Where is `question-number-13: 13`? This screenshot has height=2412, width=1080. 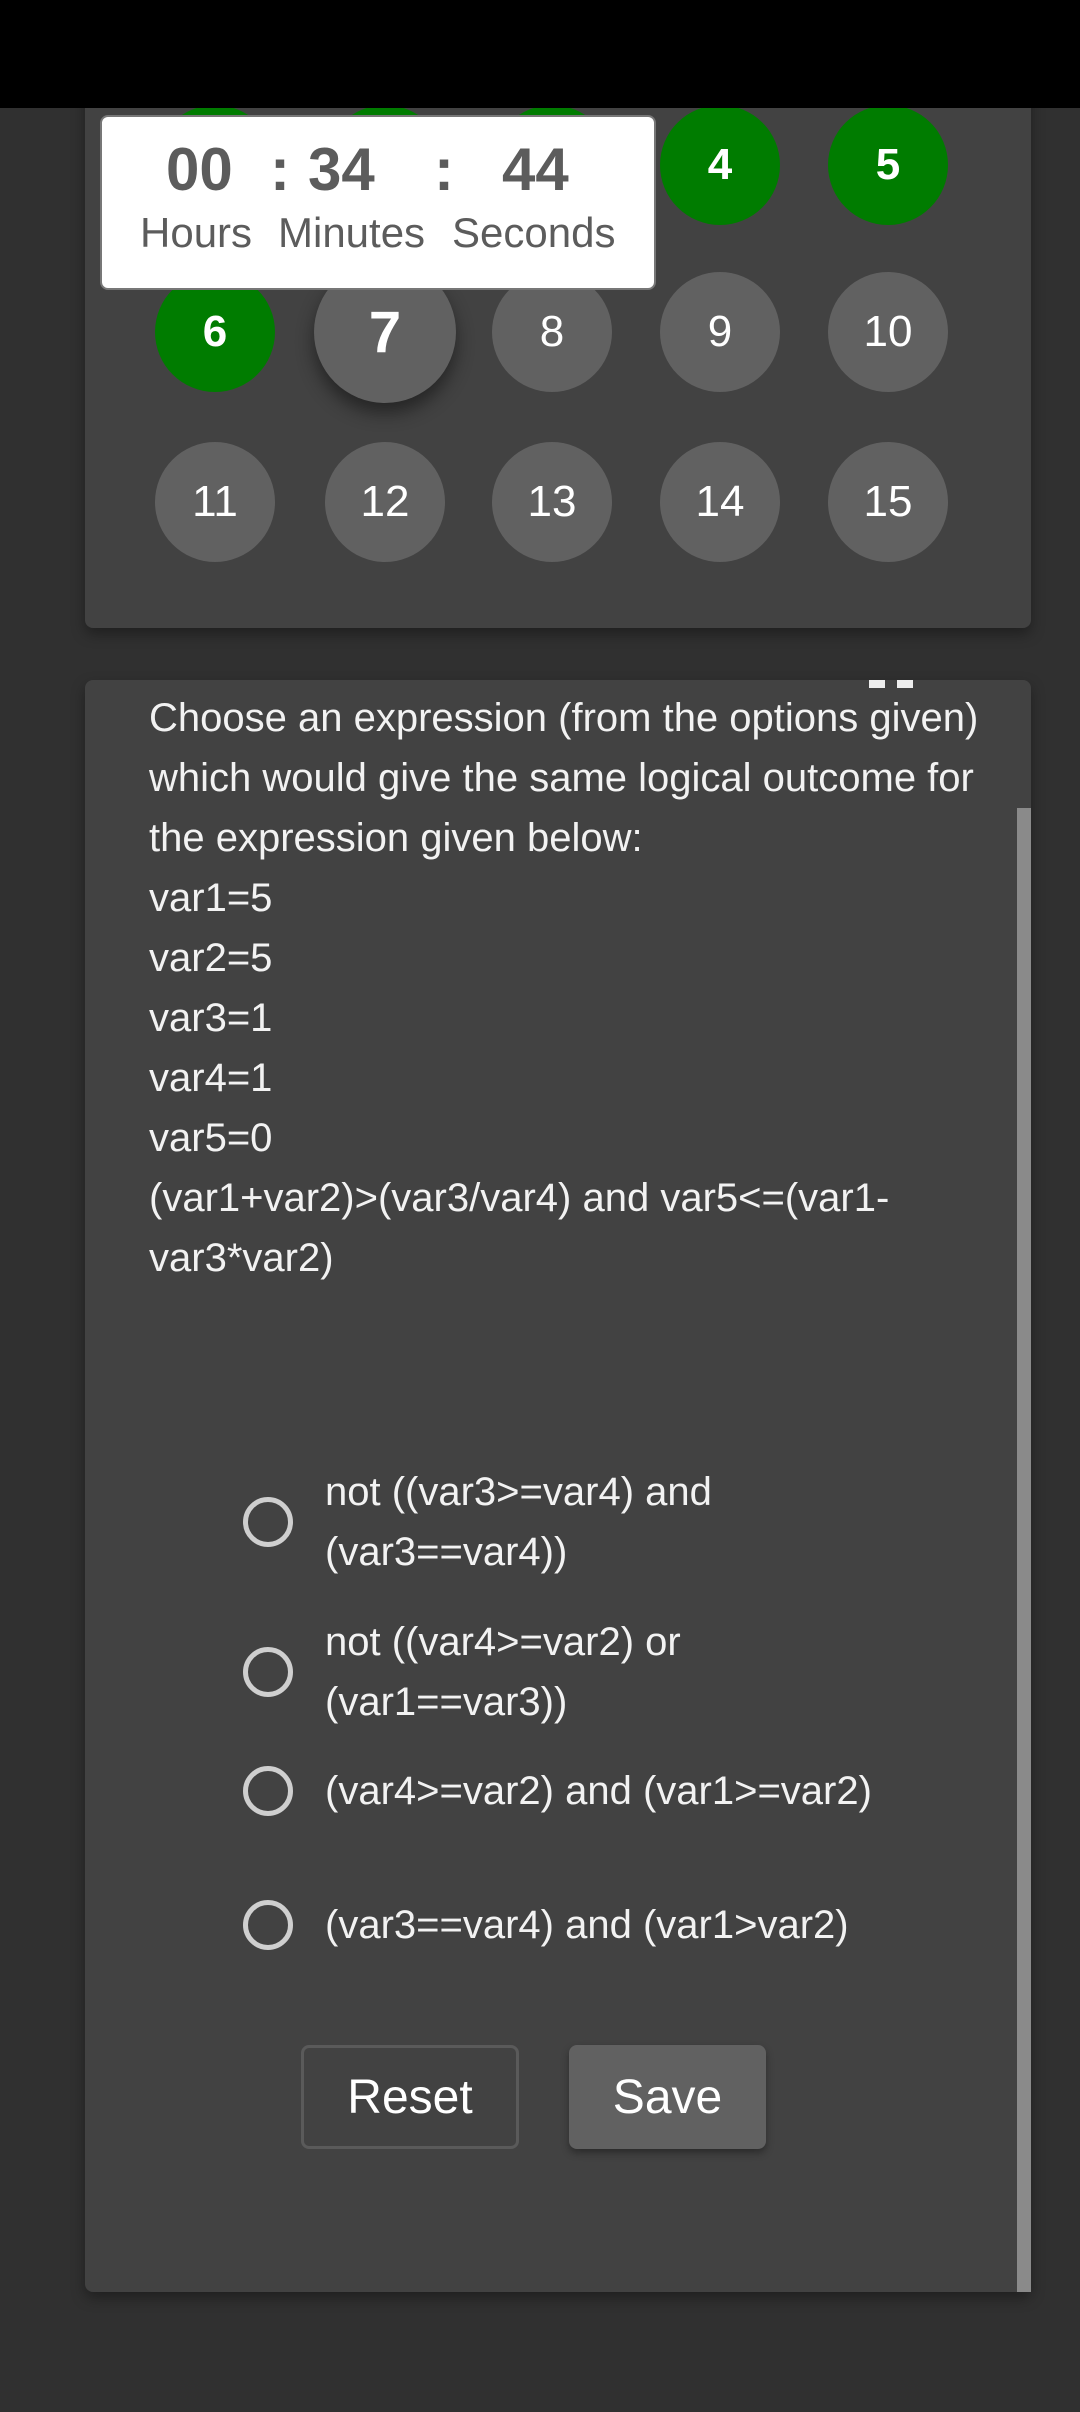
question-number-13: 13 is located at coordinates (552, 502).